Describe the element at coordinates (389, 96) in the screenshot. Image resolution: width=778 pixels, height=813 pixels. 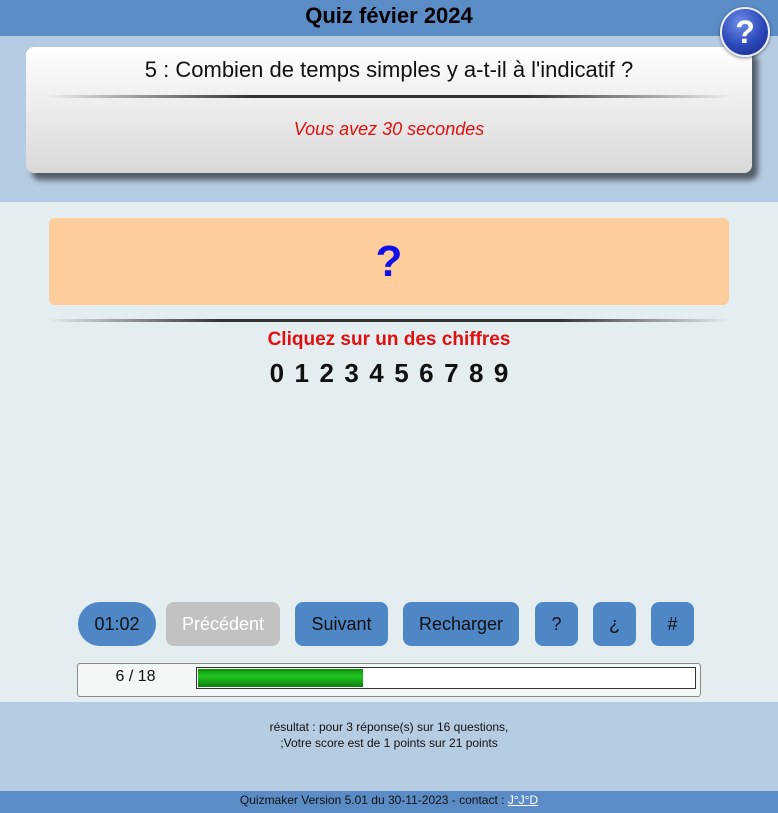
I see `question-divider` at that location.